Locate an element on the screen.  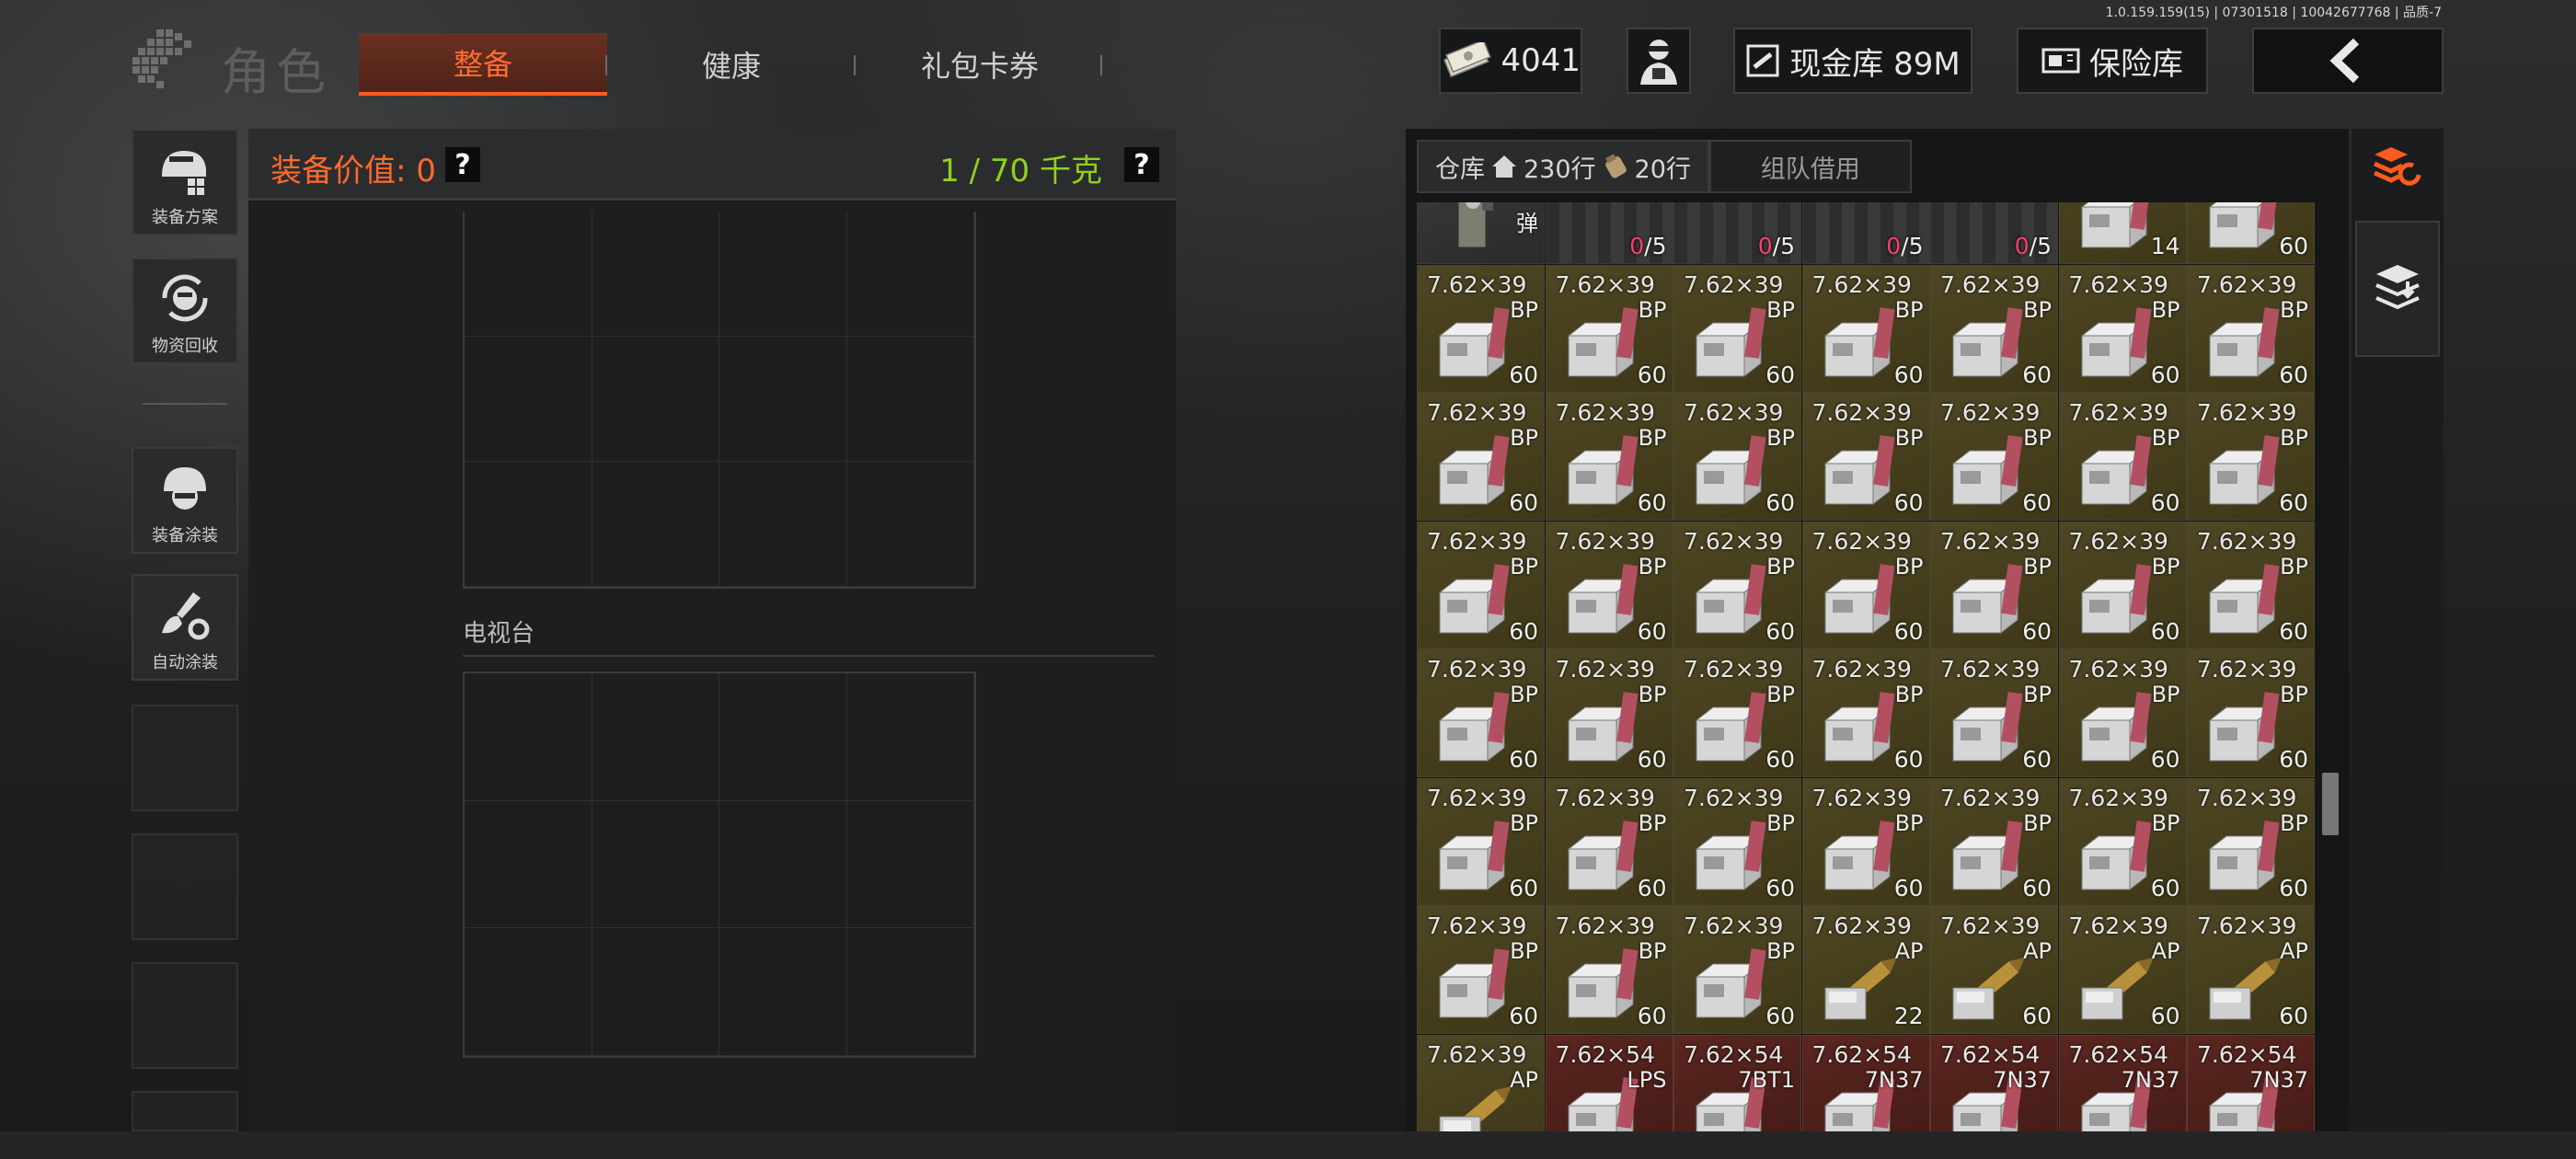
sort-refresh-button is located at coordinates (2397, 167).